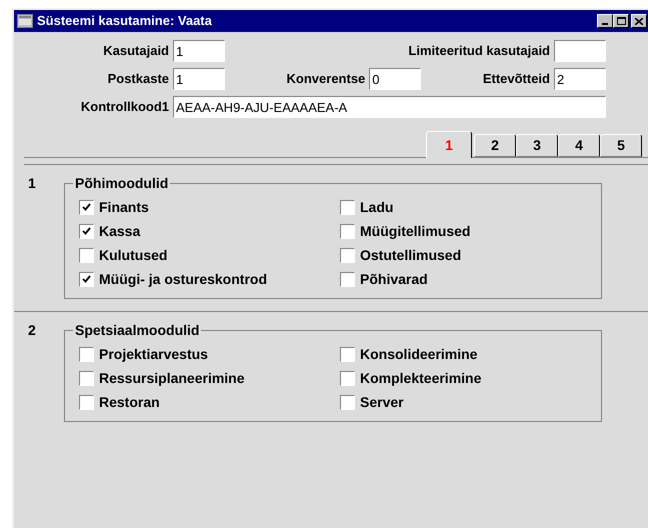  Describe the element at coordinates (405, 231) in the screenshot. I see `checkbox-item: Müügitellimused` at that location.